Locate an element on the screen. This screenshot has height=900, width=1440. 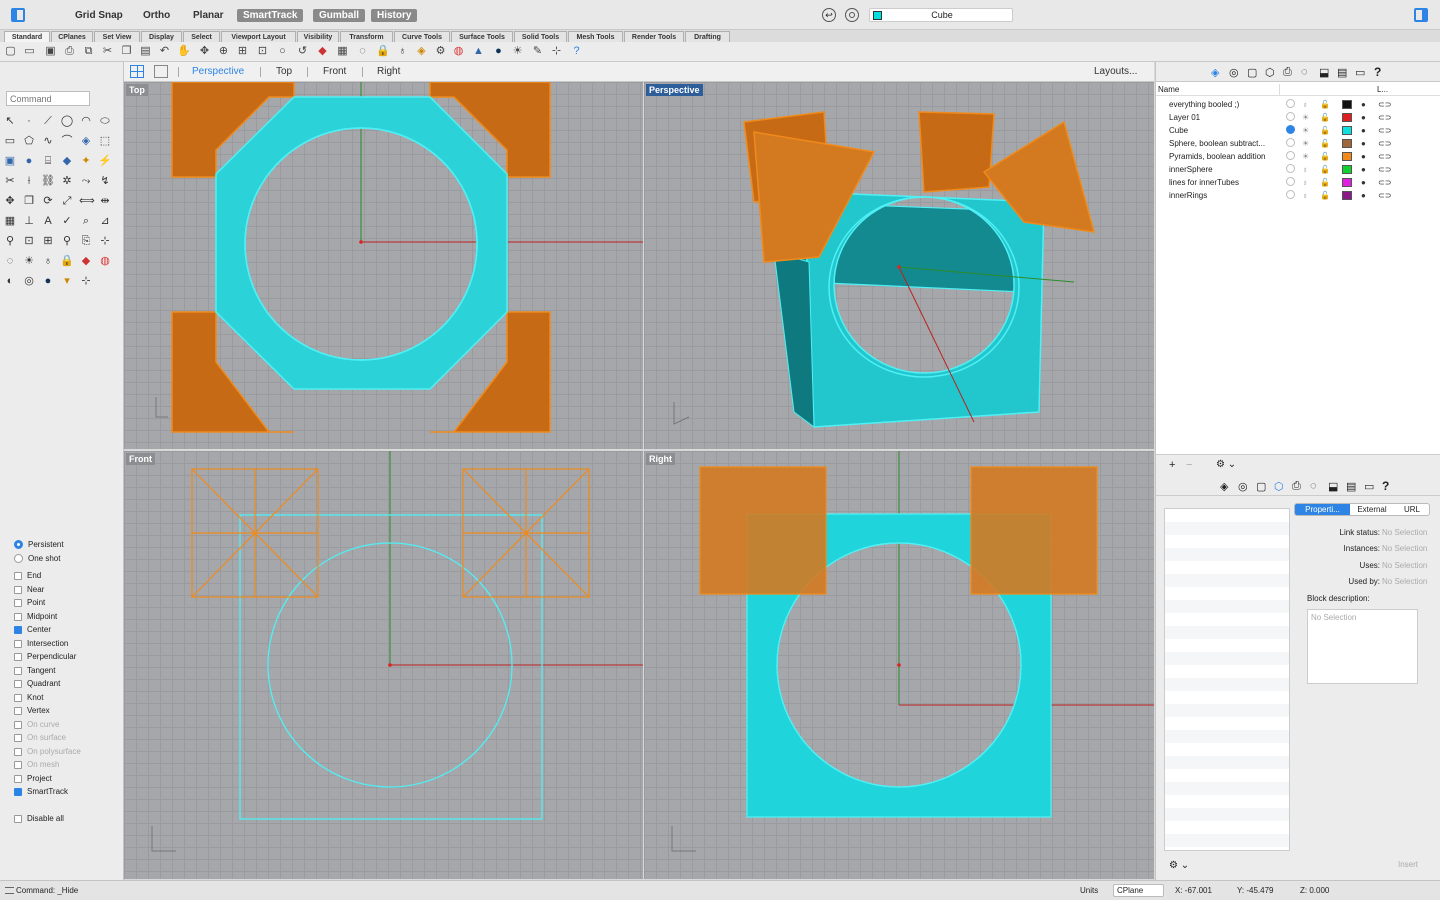
texture-tool-icon: ▾ is located at coordinates (67, 281).